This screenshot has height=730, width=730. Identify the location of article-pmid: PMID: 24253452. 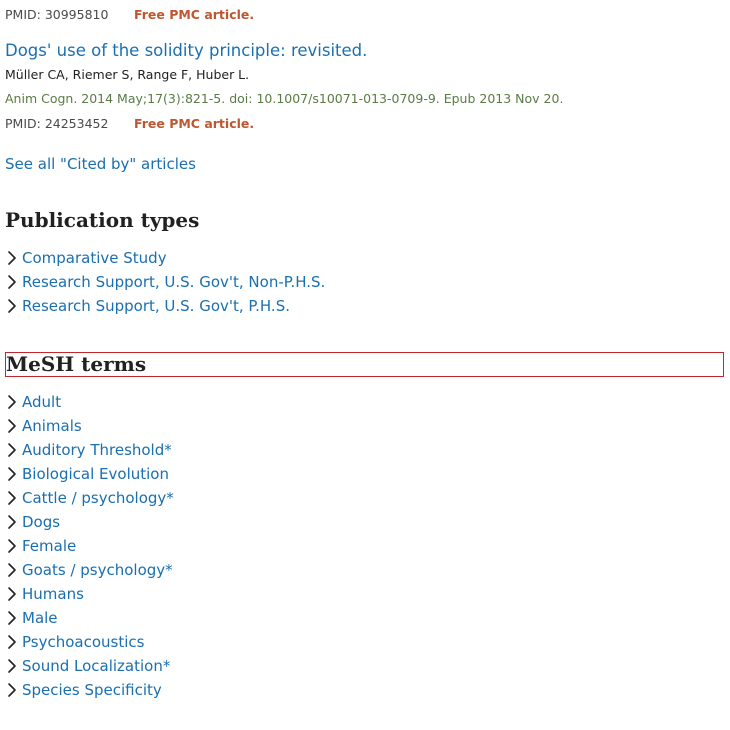
(57, 123).